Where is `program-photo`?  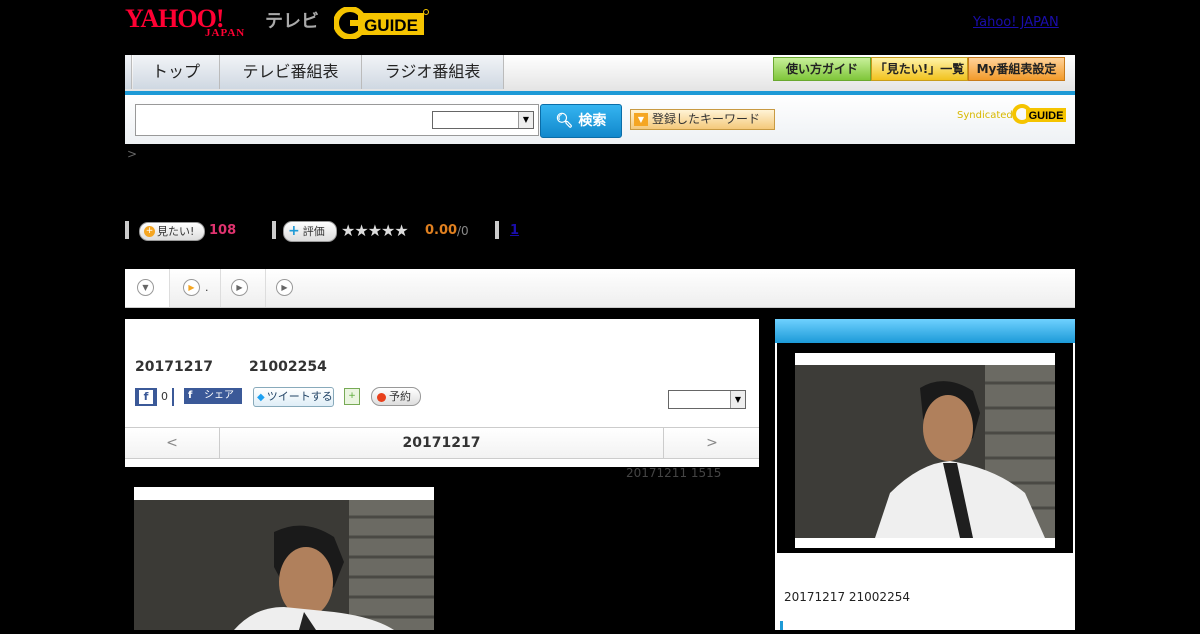
program-photo is located at coordinates (284, 558).